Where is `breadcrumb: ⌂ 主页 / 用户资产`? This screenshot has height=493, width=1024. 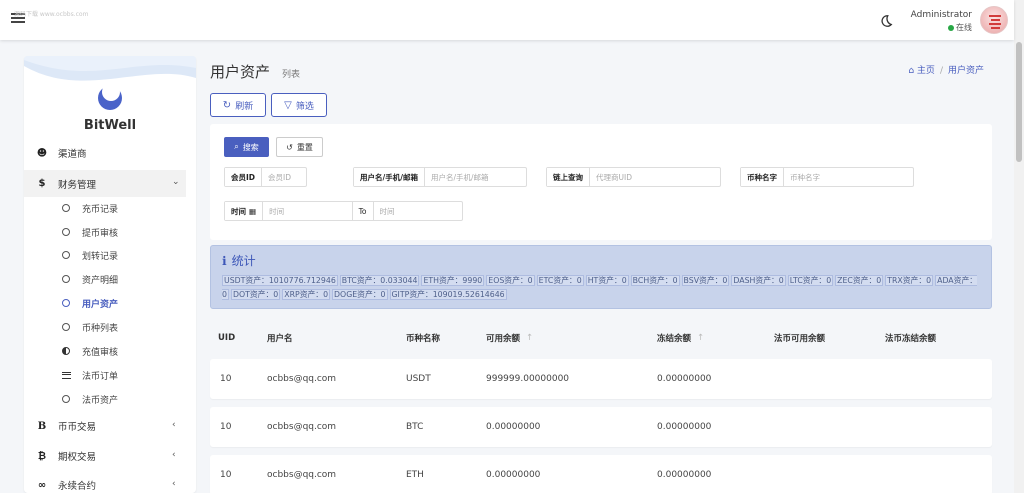 breadcrumb: ⌂ 主页 / 用户资产 is located at coordinates (946, 69).